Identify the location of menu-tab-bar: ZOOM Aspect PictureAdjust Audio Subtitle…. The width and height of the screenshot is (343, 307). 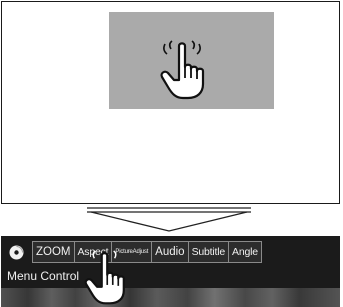
(147, 252).